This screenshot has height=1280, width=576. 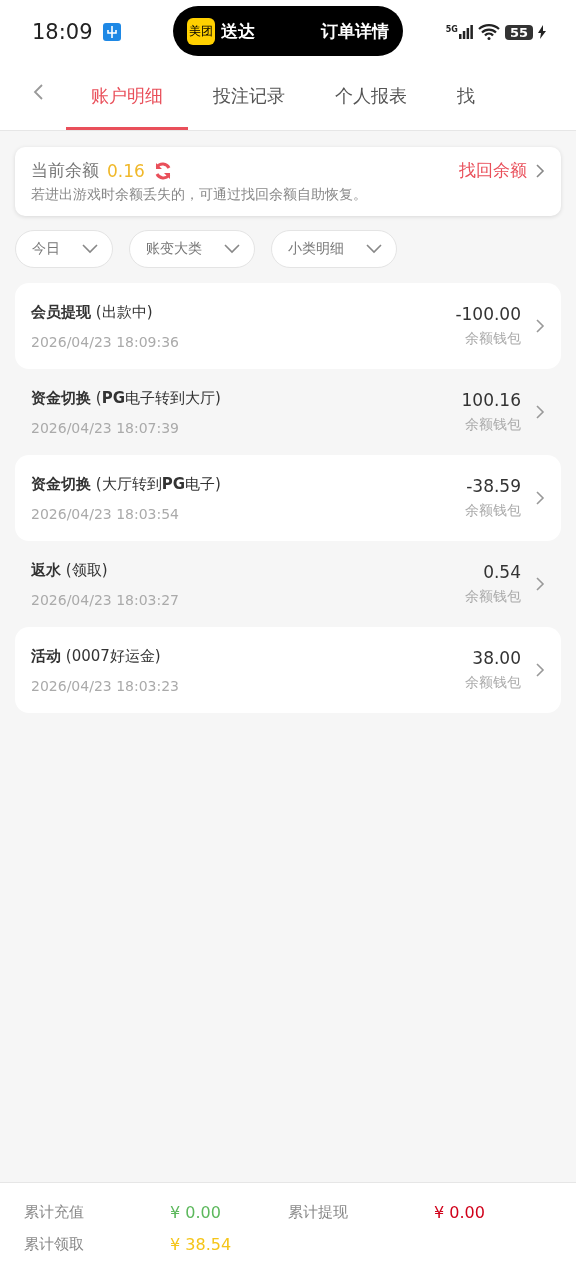 What do you see at coordinates (518, 32) in the screenshot?
I see `battery-level: 55` at bounding box center [518, 32].